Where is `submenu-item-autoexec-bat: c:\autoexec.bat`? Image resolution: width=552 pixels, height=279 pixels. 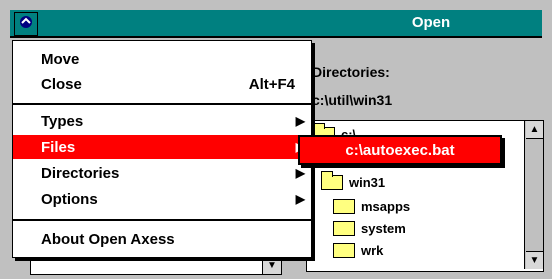 submenu-item-autoexec-bat: c:\autoexec.bat is located at coordinates (399, 150).